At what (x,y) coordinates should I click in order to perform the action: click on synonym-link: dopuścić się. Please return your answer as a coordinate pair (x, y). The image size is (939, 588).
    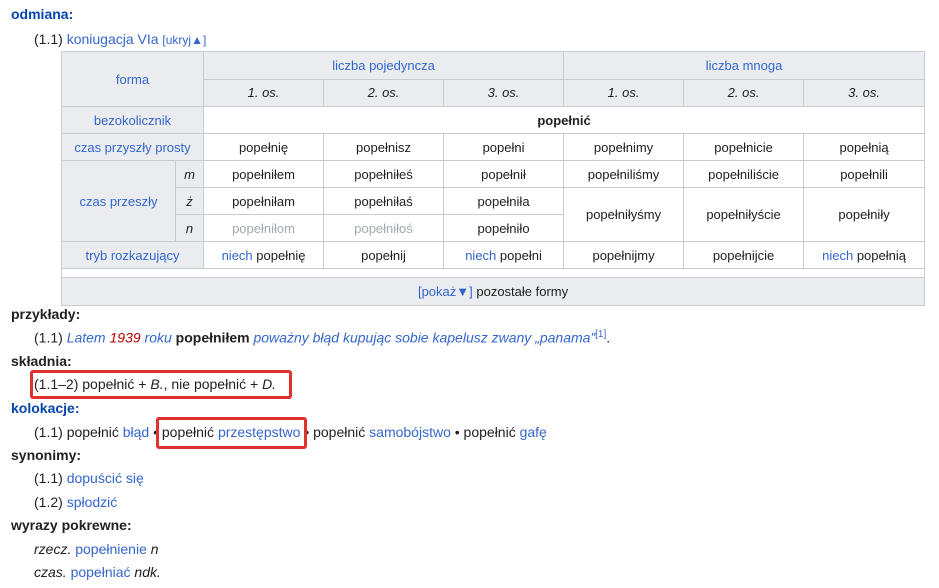
    Looking at the image, I should click on (105, 478).